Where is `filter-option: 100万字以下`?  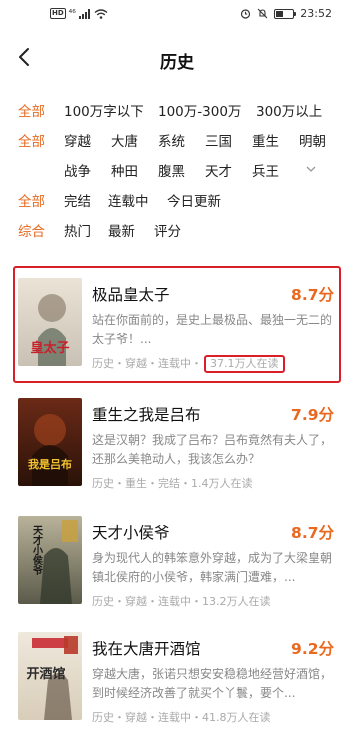
filter-option: 100万字以下 is located at coordinates (104, 110).